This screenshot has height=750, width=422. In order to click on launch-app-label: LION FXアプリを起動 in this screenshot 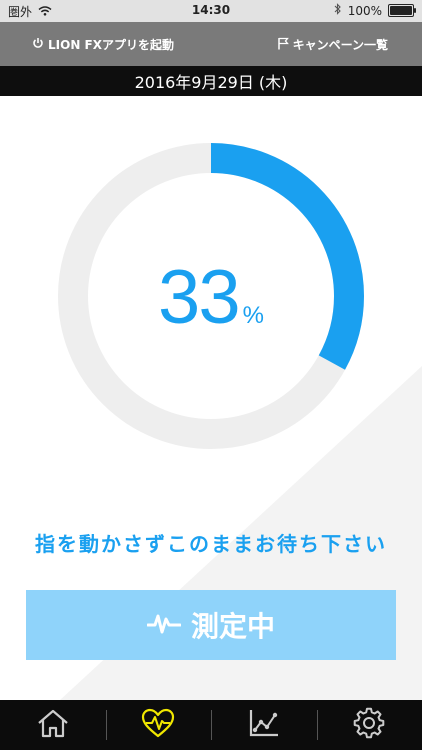, I will do `click(111, 45)`.